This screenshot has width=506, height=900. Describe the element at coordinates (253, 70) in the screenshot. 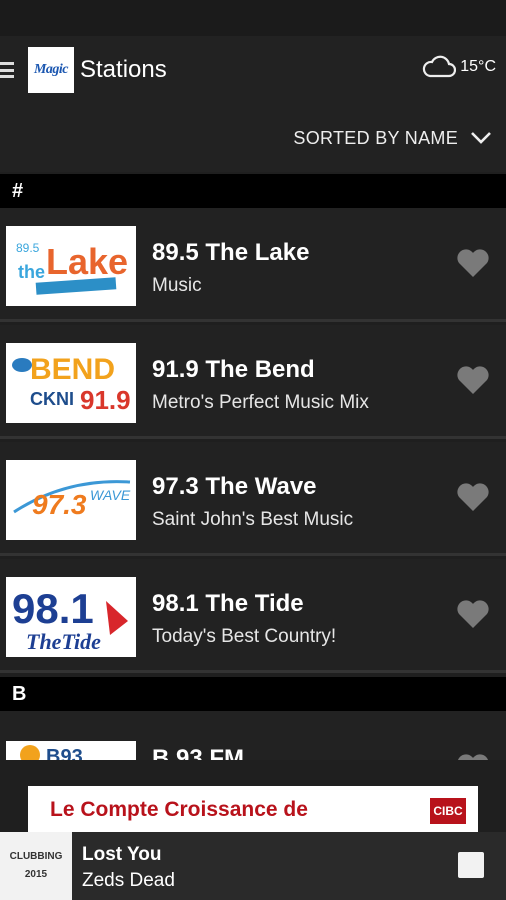

I see `app-bar: Magic Stations 15°C` at that location.